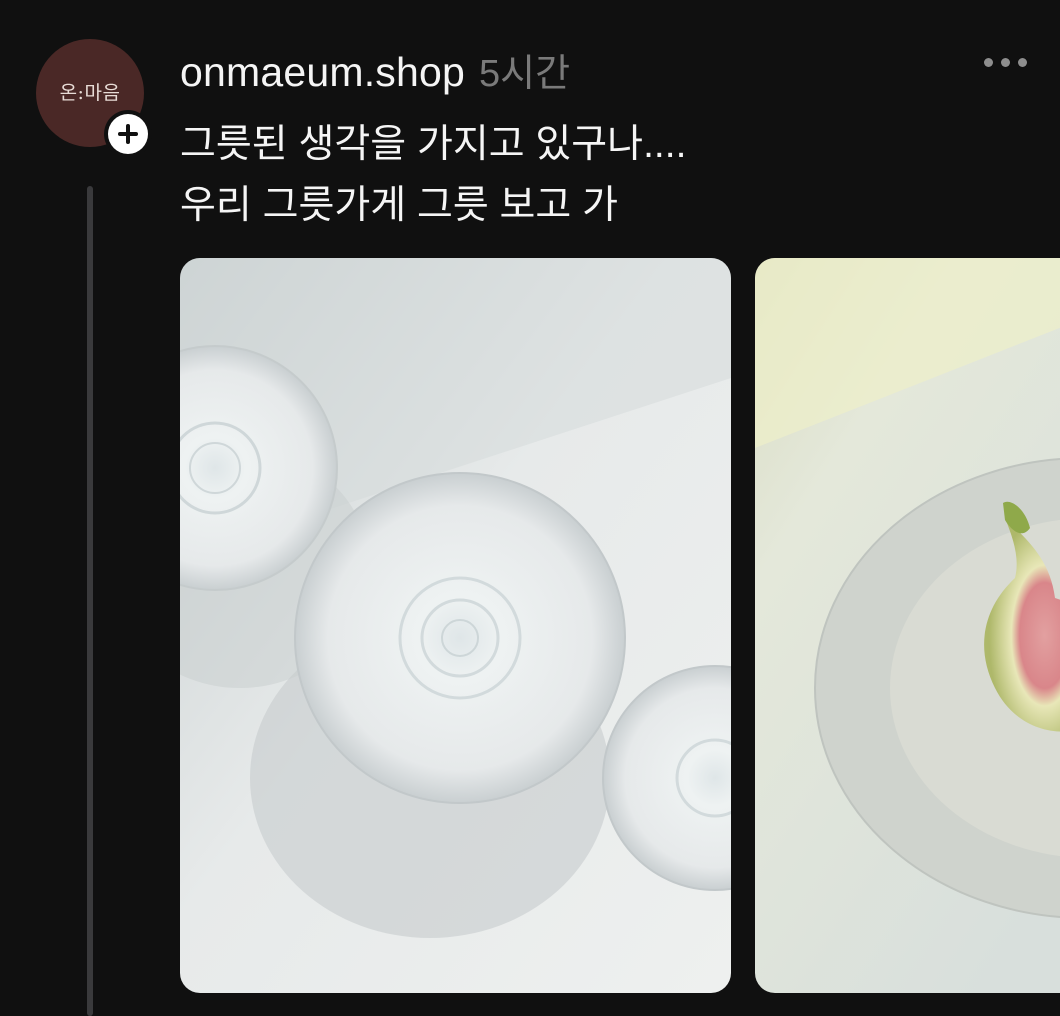 This screenshot has height=1016, width=1060. Describe the element at coordinates (322, 72) in the screenshot. I see `username: onmaeum.shop` at that location.